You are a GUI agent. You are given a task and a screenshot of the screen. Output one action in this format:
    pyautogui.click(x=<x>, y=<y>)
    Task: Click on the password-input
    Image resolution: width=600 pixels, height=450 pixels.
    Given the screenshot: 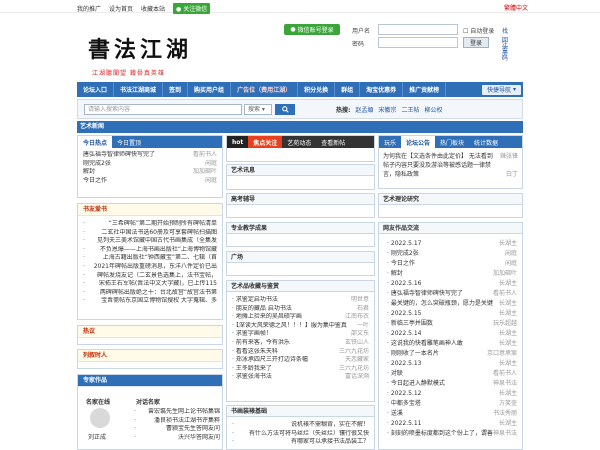 What is the action you would take?
    pyautogui.click(x=418, y=42)
    